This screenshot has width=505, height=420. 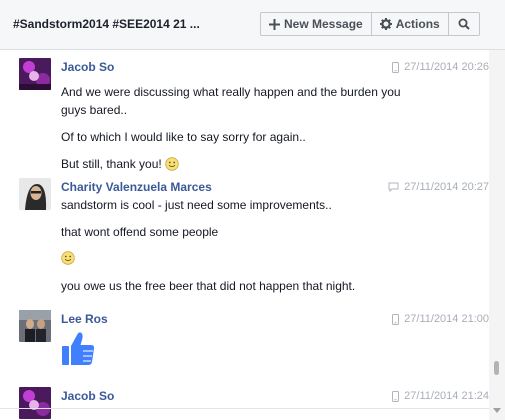 I want to click on message-meta: 27/11/2014 21:00, so click(x=440, y=319).